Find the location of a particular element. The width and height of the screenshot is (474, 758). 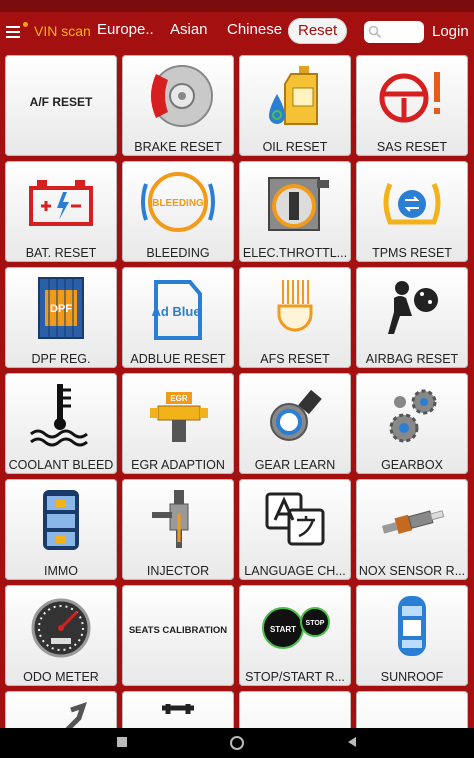

tile-label: IMMO is located at coordinates (61, 571).